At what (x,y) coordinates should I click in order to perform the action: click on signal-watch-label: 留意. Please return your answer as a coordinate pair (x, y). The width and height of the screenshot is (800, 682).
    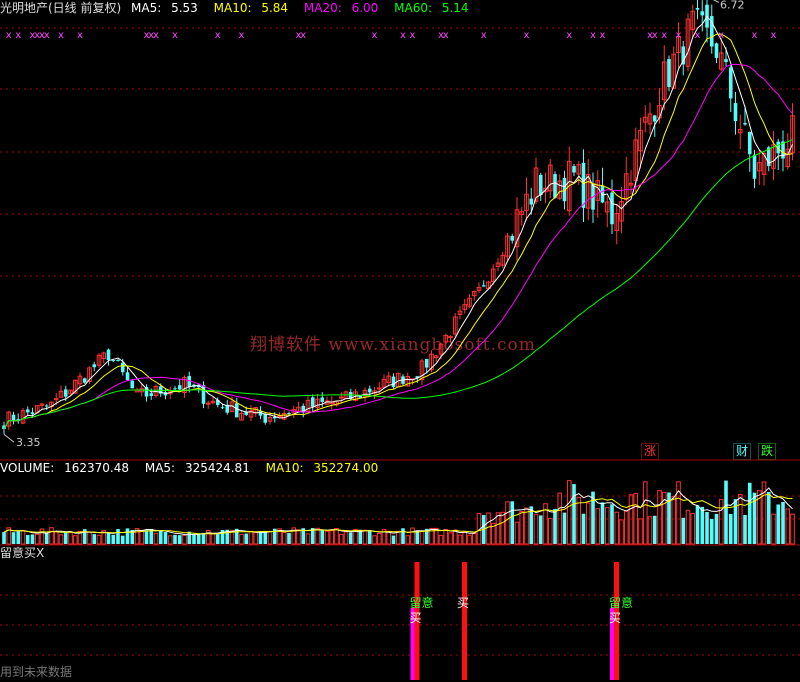
    Looking at the image, I should click on (621, 602).